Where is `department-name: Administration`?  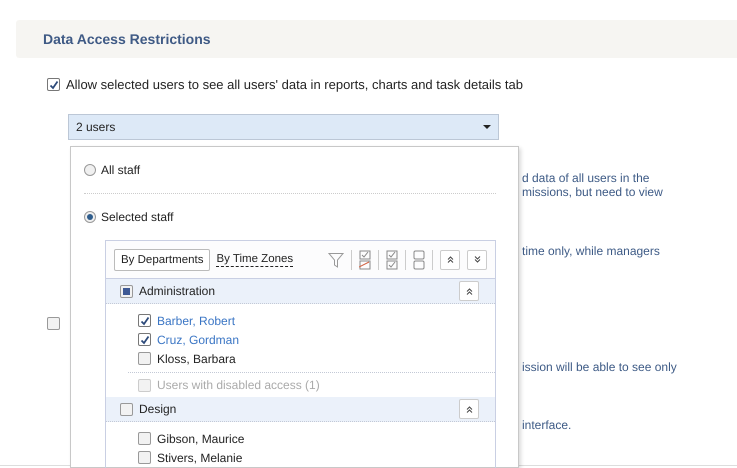
department-name: Administration is located at coordinates (177, 291).